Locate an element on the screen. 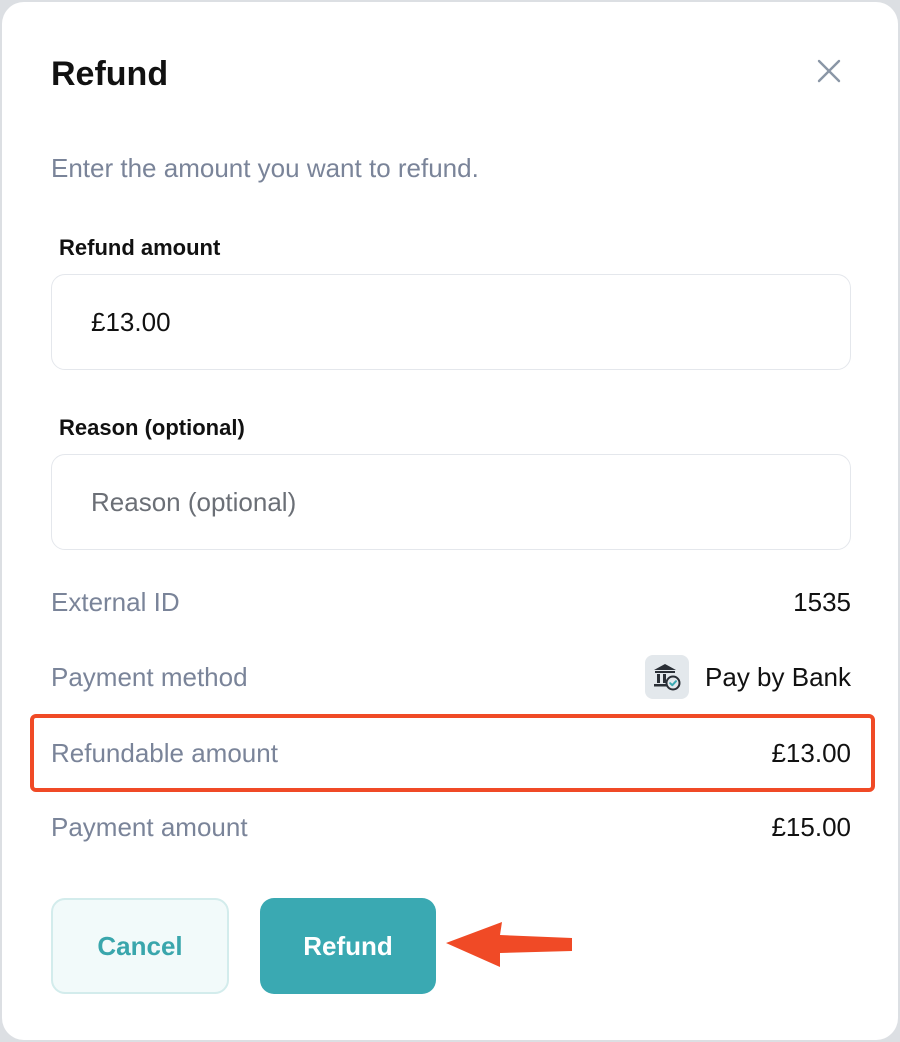 Image resolution: width=900 pixels, height=1042 pixels. close-icon is located at coordinates (829, 71).